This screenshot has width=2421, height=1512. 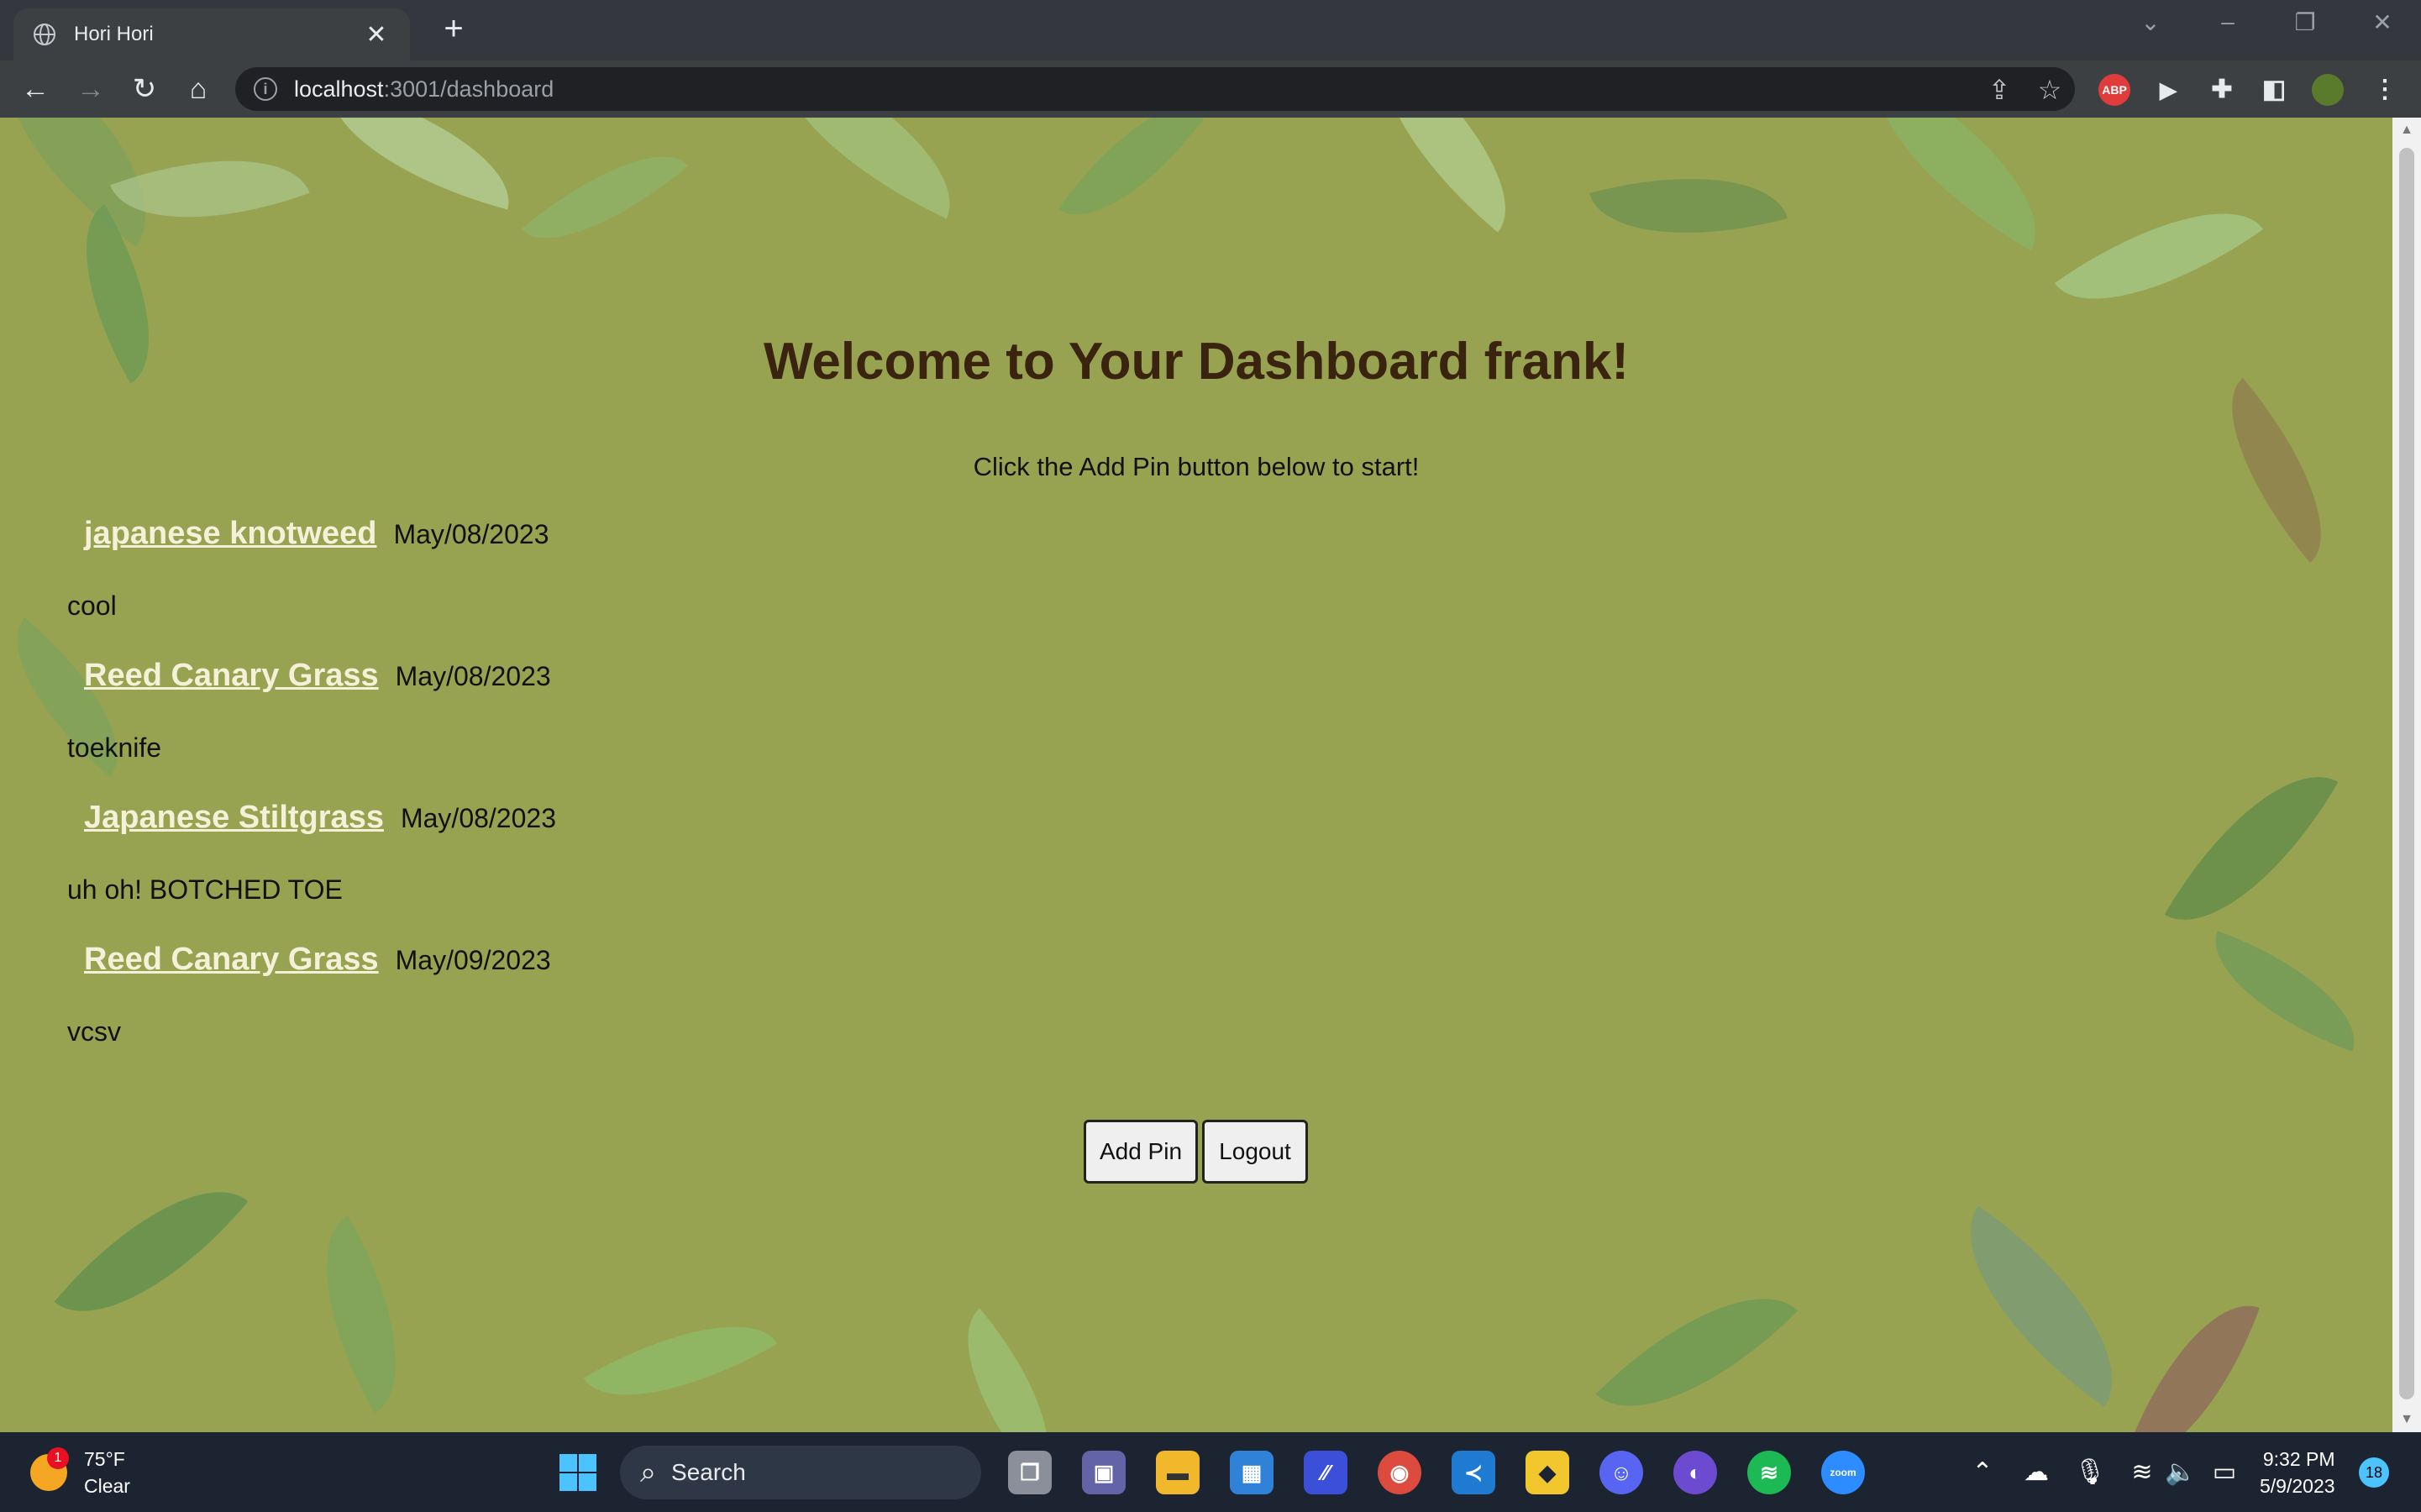 I want to click on logout-button: Logout, so click(x=1255, y=1152).